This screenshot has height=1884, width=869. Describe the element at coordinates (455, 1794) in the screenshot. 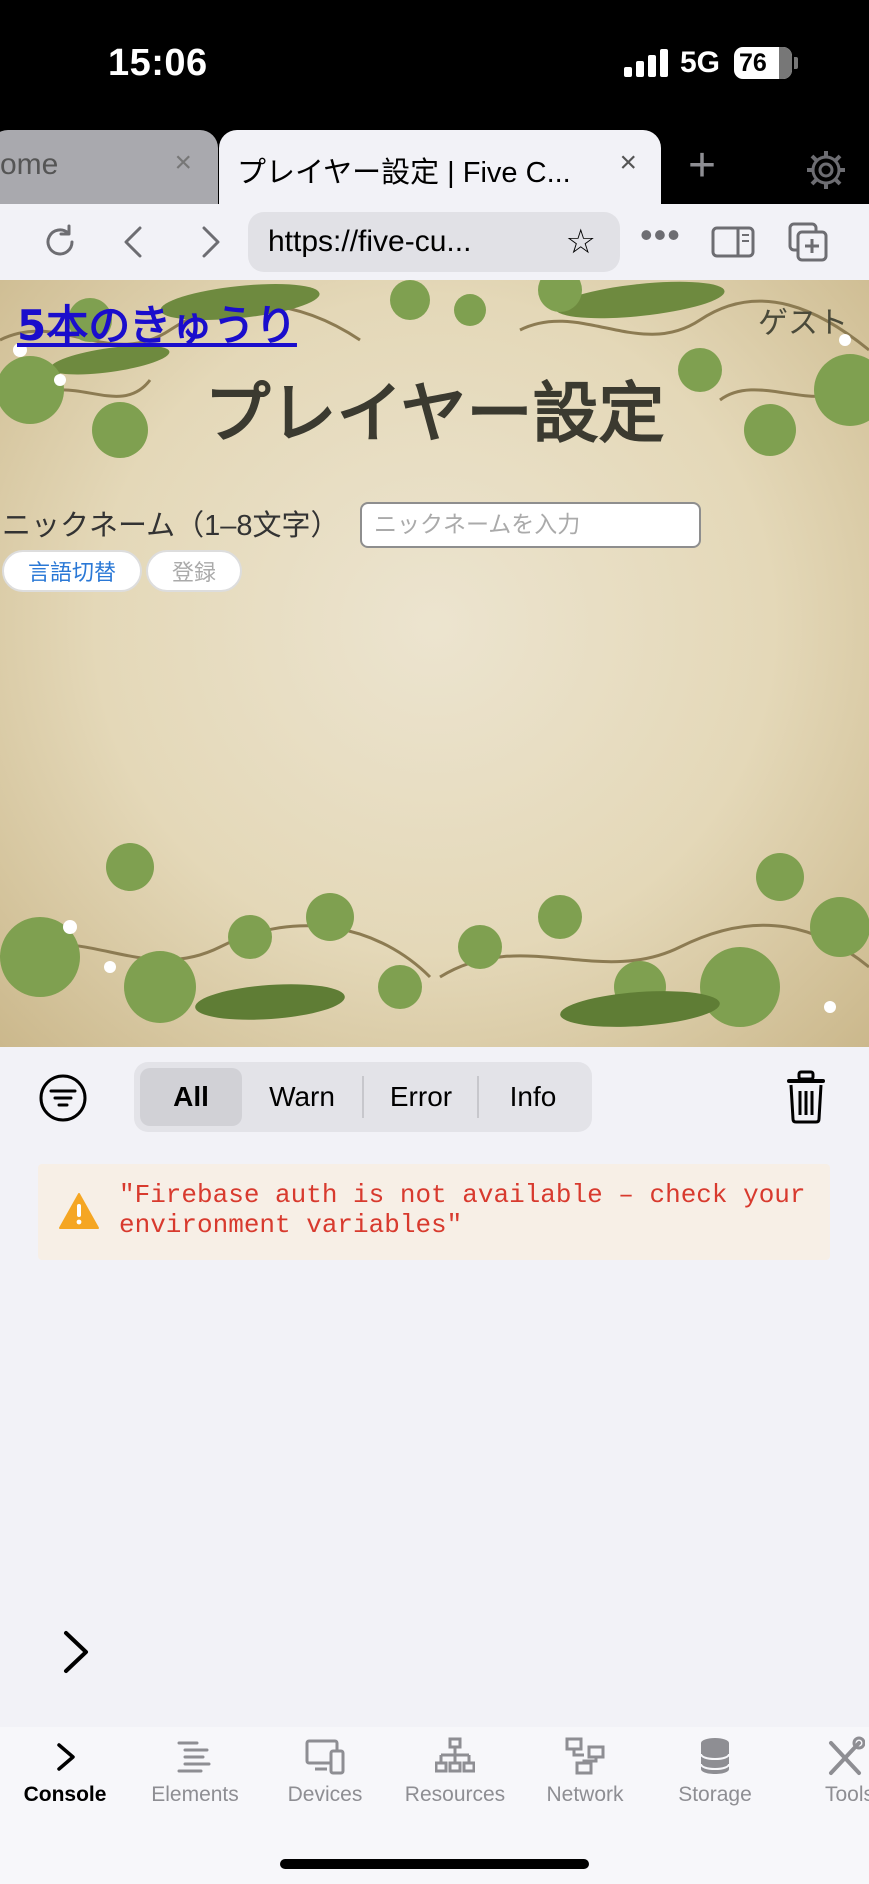

I see `tab-label: Resources` at that location.